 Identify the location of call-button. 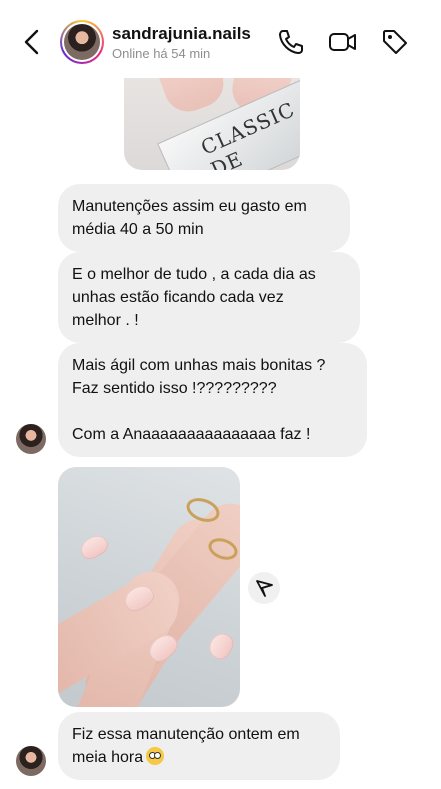
(291, 42).